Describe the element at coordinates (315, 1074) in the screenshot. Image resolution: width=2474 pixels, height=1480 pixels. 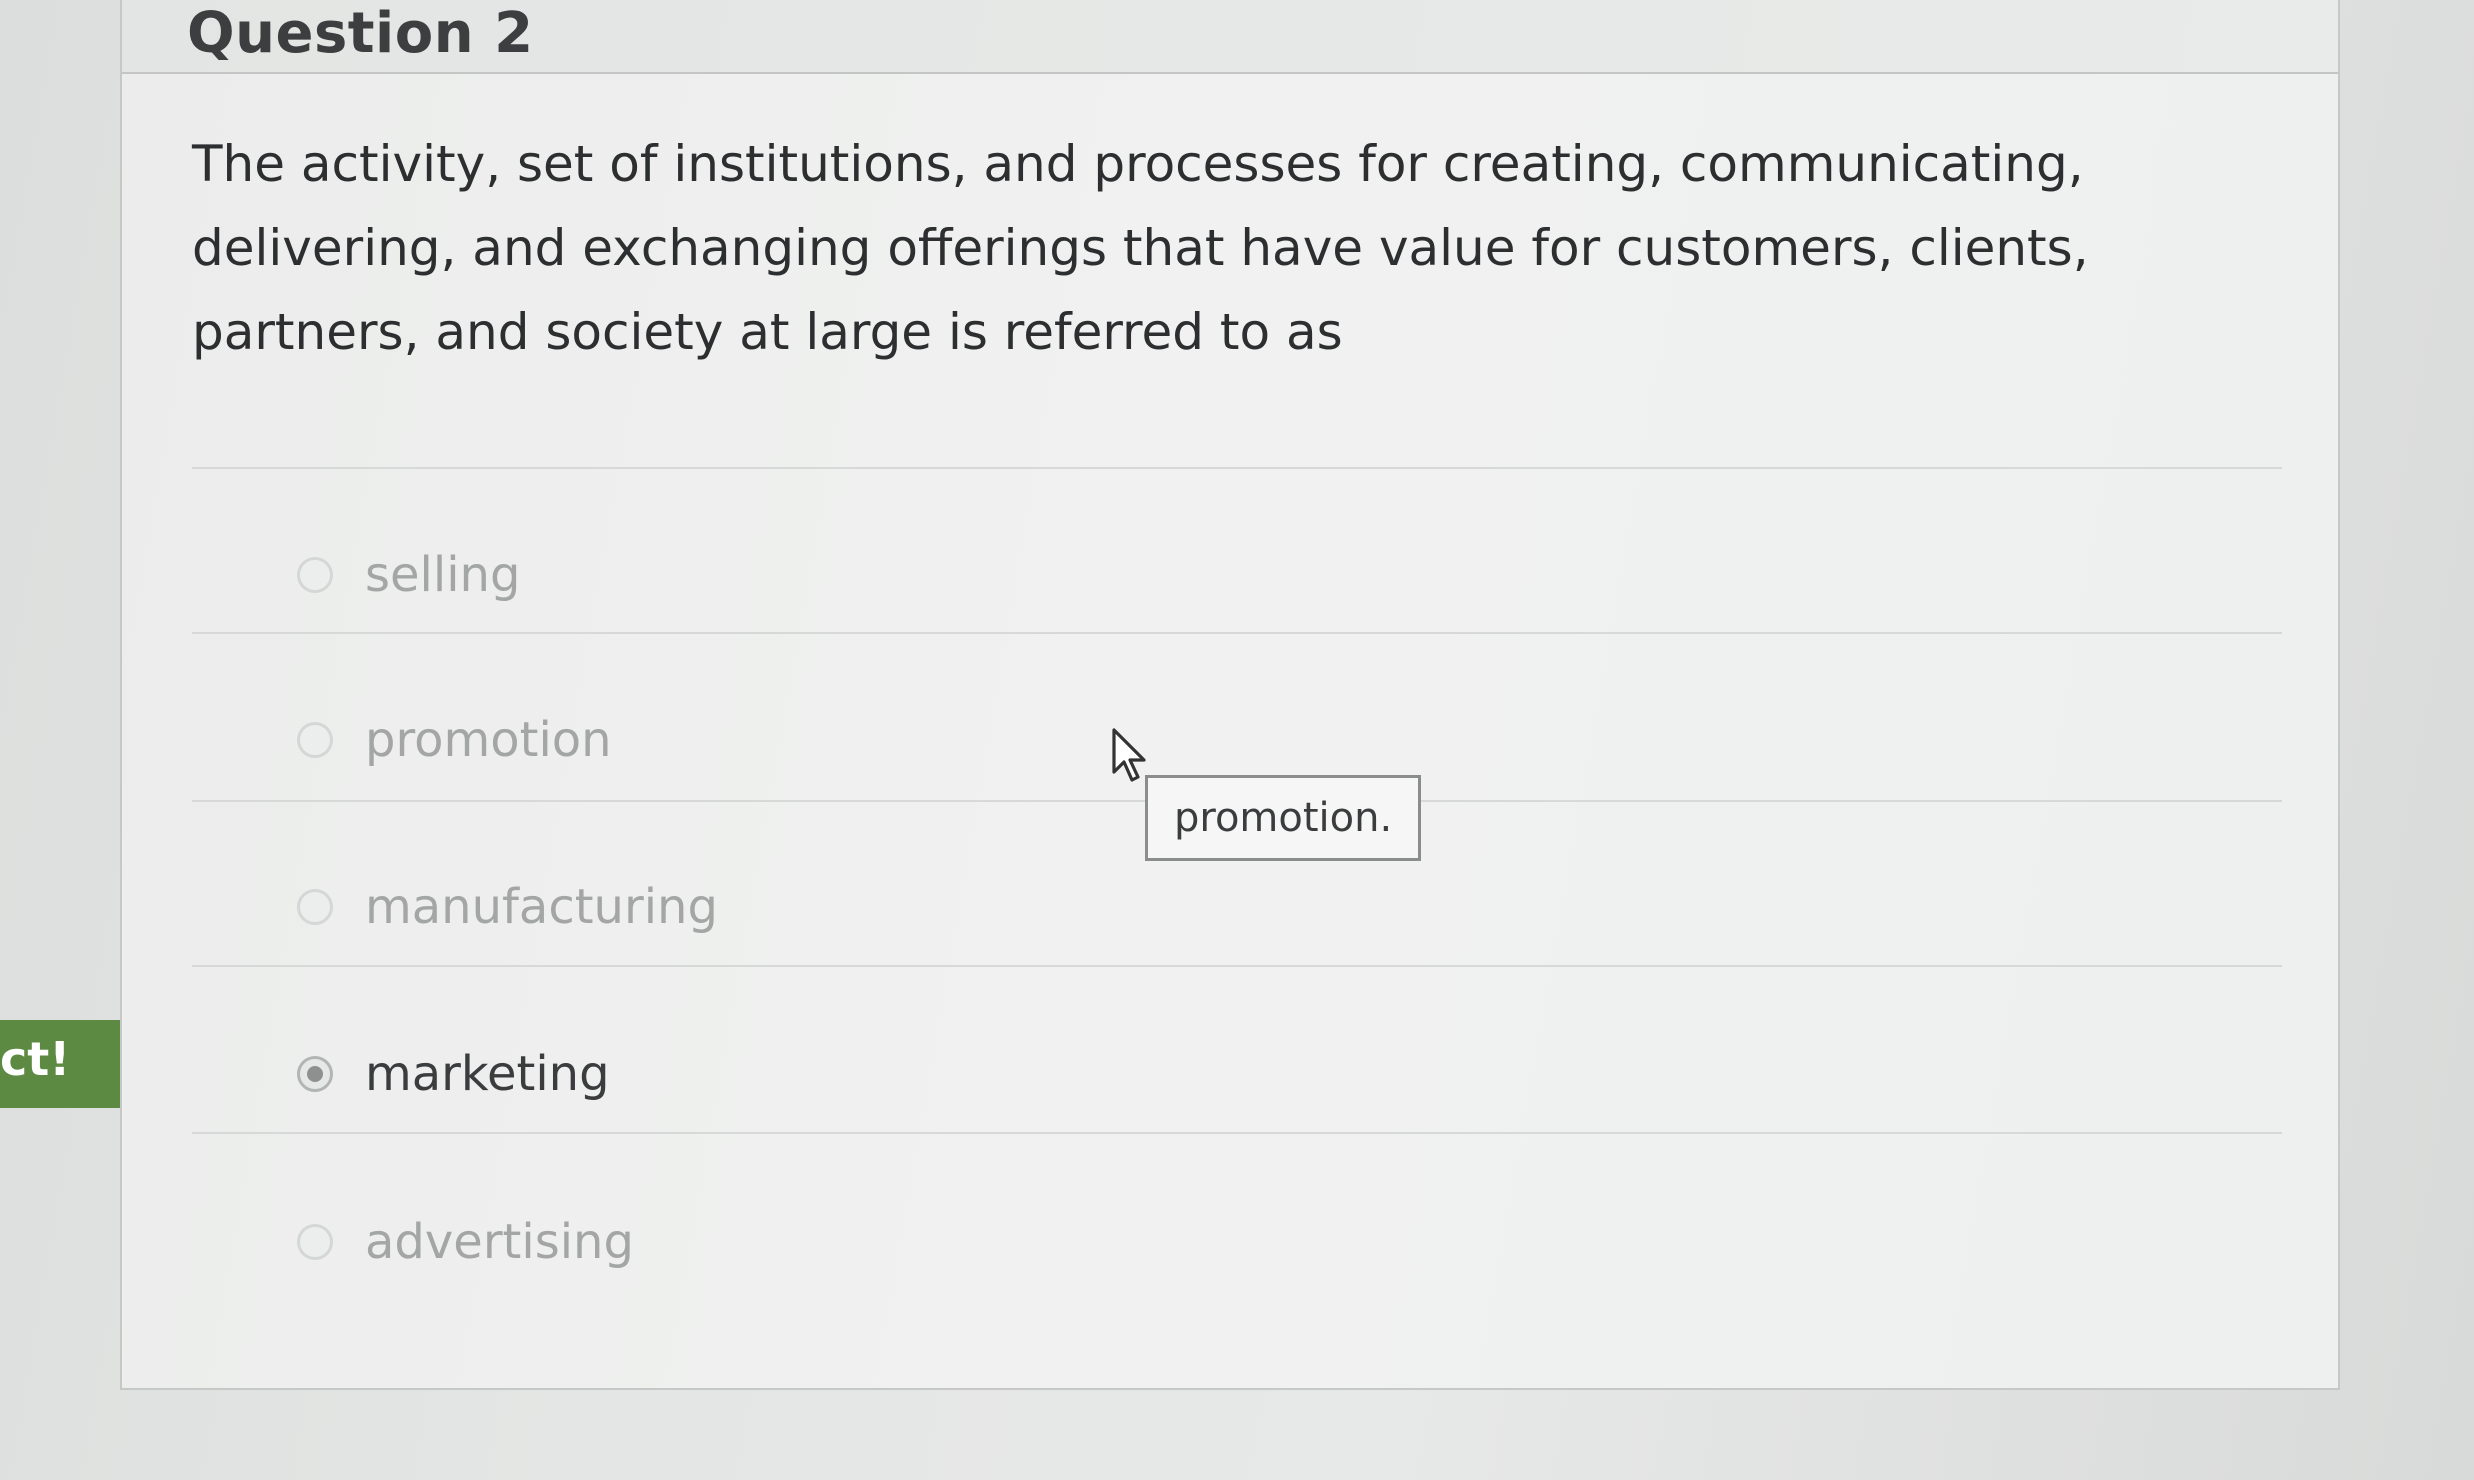
I see `radio-button-checked-icon` at that location.